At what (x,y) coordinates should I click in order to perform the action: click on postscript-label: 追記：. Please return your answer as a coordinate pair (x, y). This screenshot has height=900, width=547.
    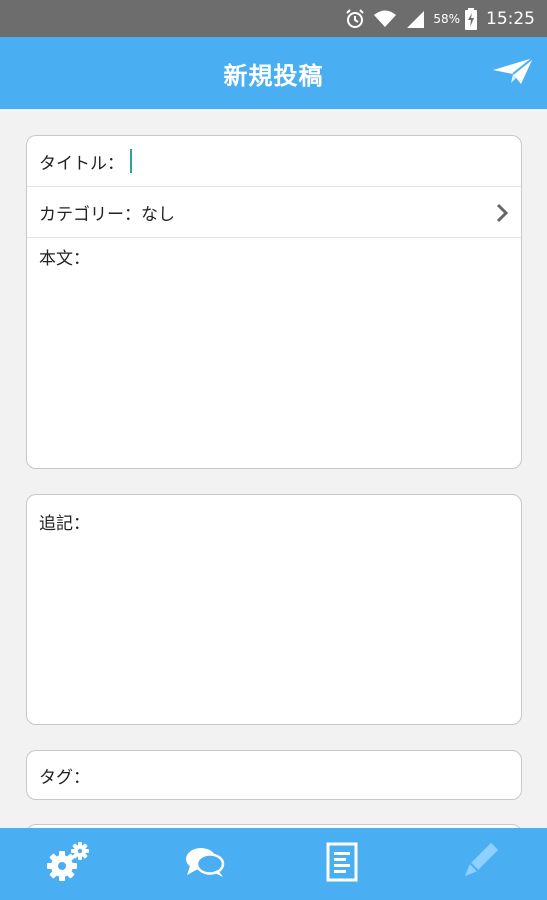
    Looking at the image, I should click on (64, 524).